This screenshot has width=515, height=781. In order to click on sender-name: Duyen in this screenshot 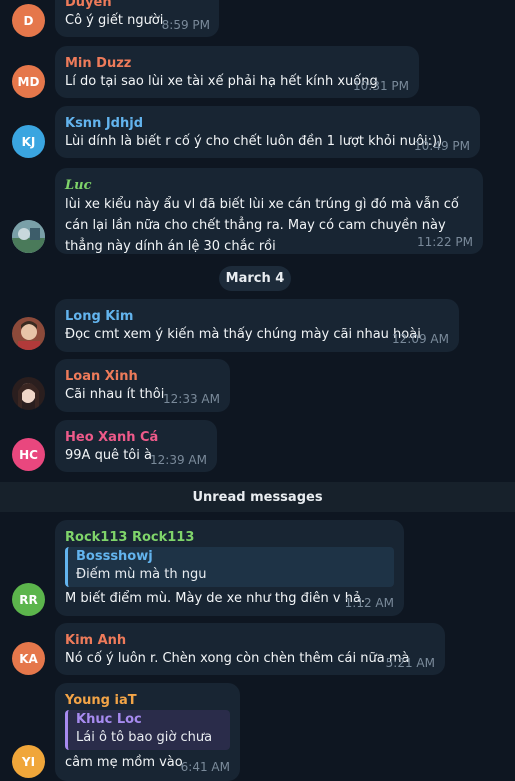, I will do `click(88, 5)`.